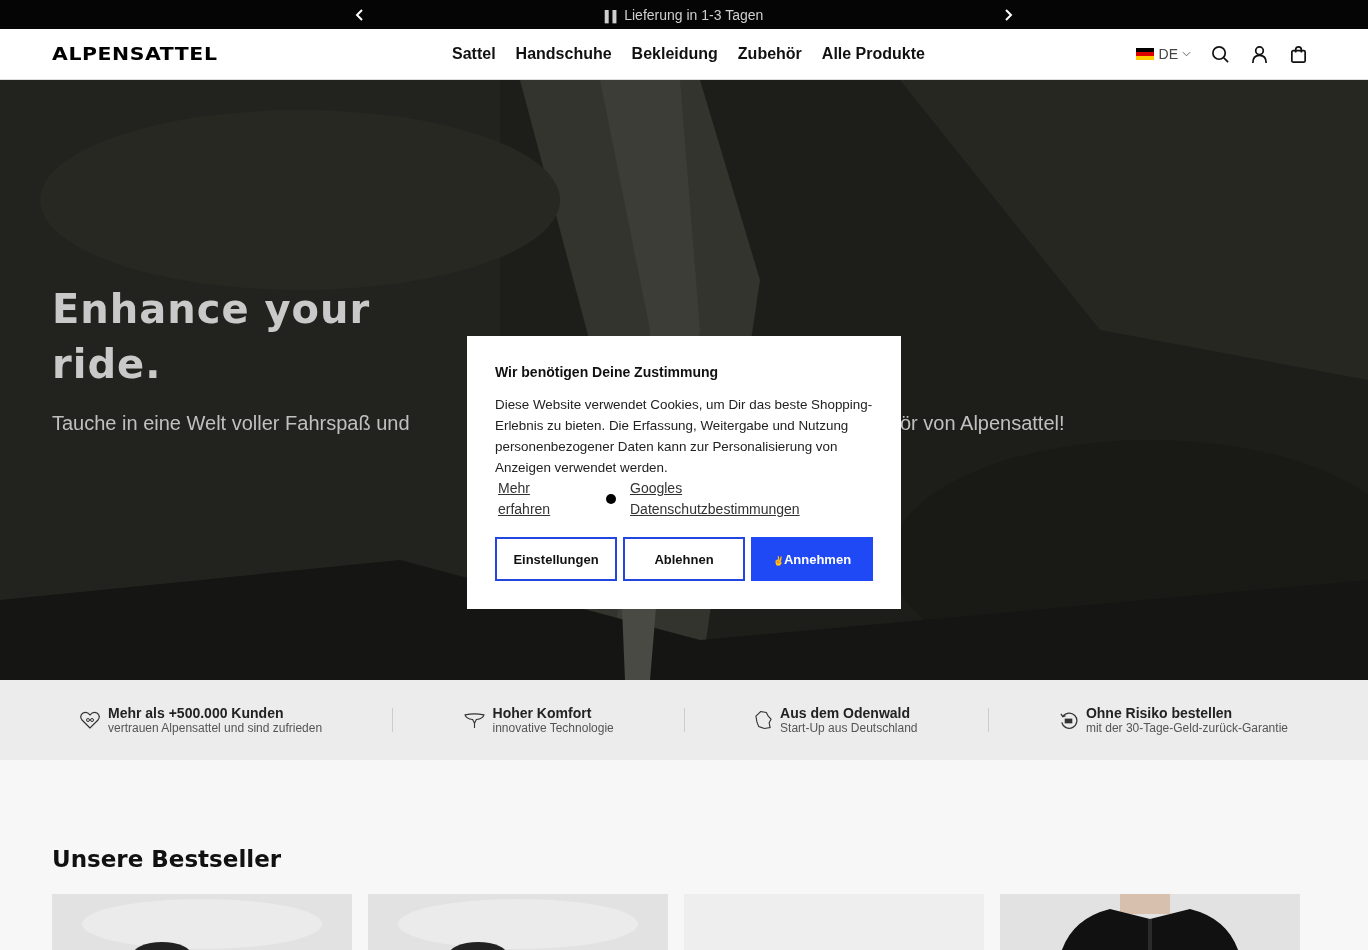  I want to click on search-icon, so click(1220, 54).